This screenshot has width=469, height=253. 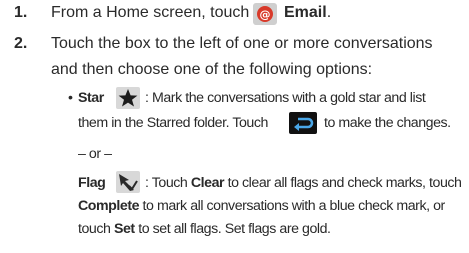 What do you see at coordinates (91, 98) in the screenshot?
I see `star-option-label: Star` at bounding box center [91, 98].